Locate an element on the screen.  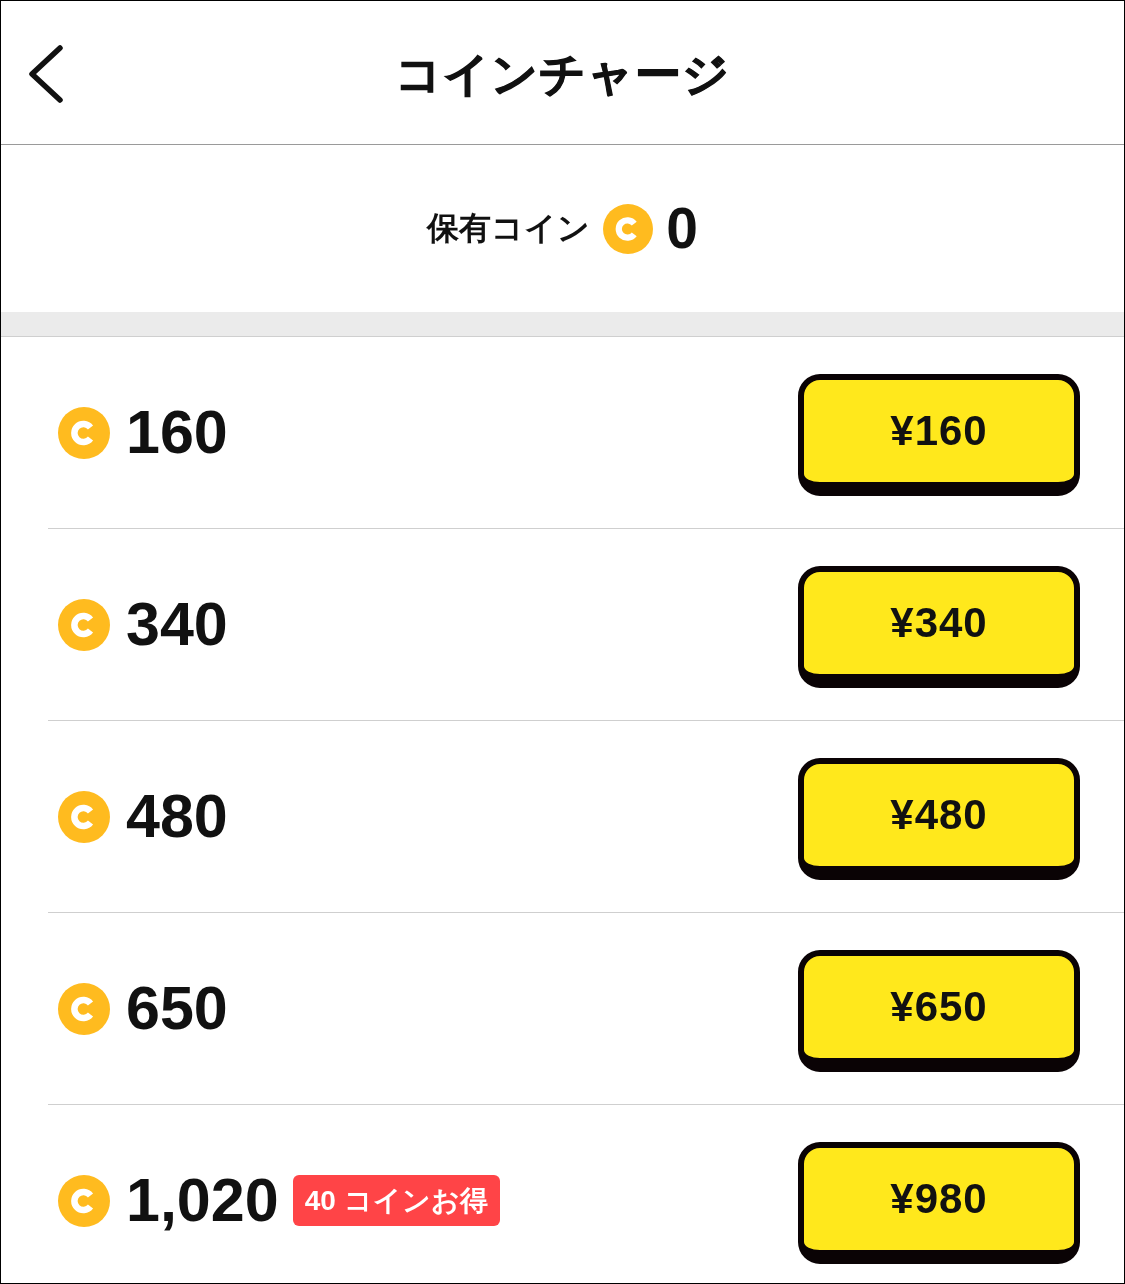
coin-amount: 650 is located at coordinates (177, 1008).